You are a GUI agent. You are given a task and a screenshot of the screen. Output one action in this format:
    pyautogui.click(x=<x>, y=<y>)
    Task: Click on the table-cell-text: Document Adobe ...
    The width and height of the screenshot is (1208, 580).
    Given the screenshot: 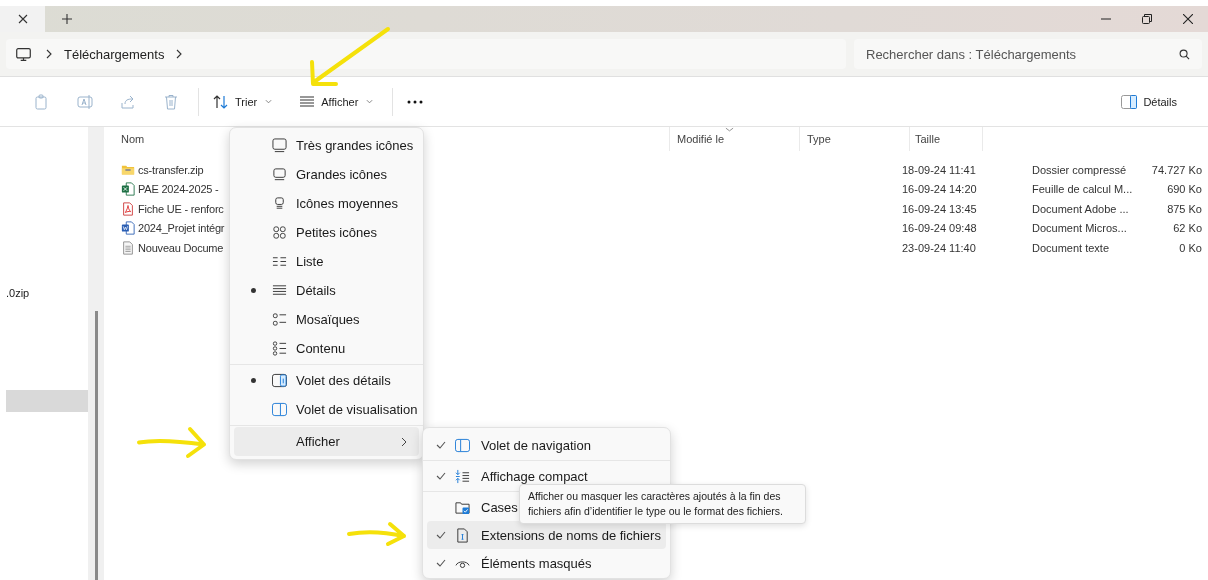 What is the action you would take?
    pyautogui.click(x=1080, y=208)
    